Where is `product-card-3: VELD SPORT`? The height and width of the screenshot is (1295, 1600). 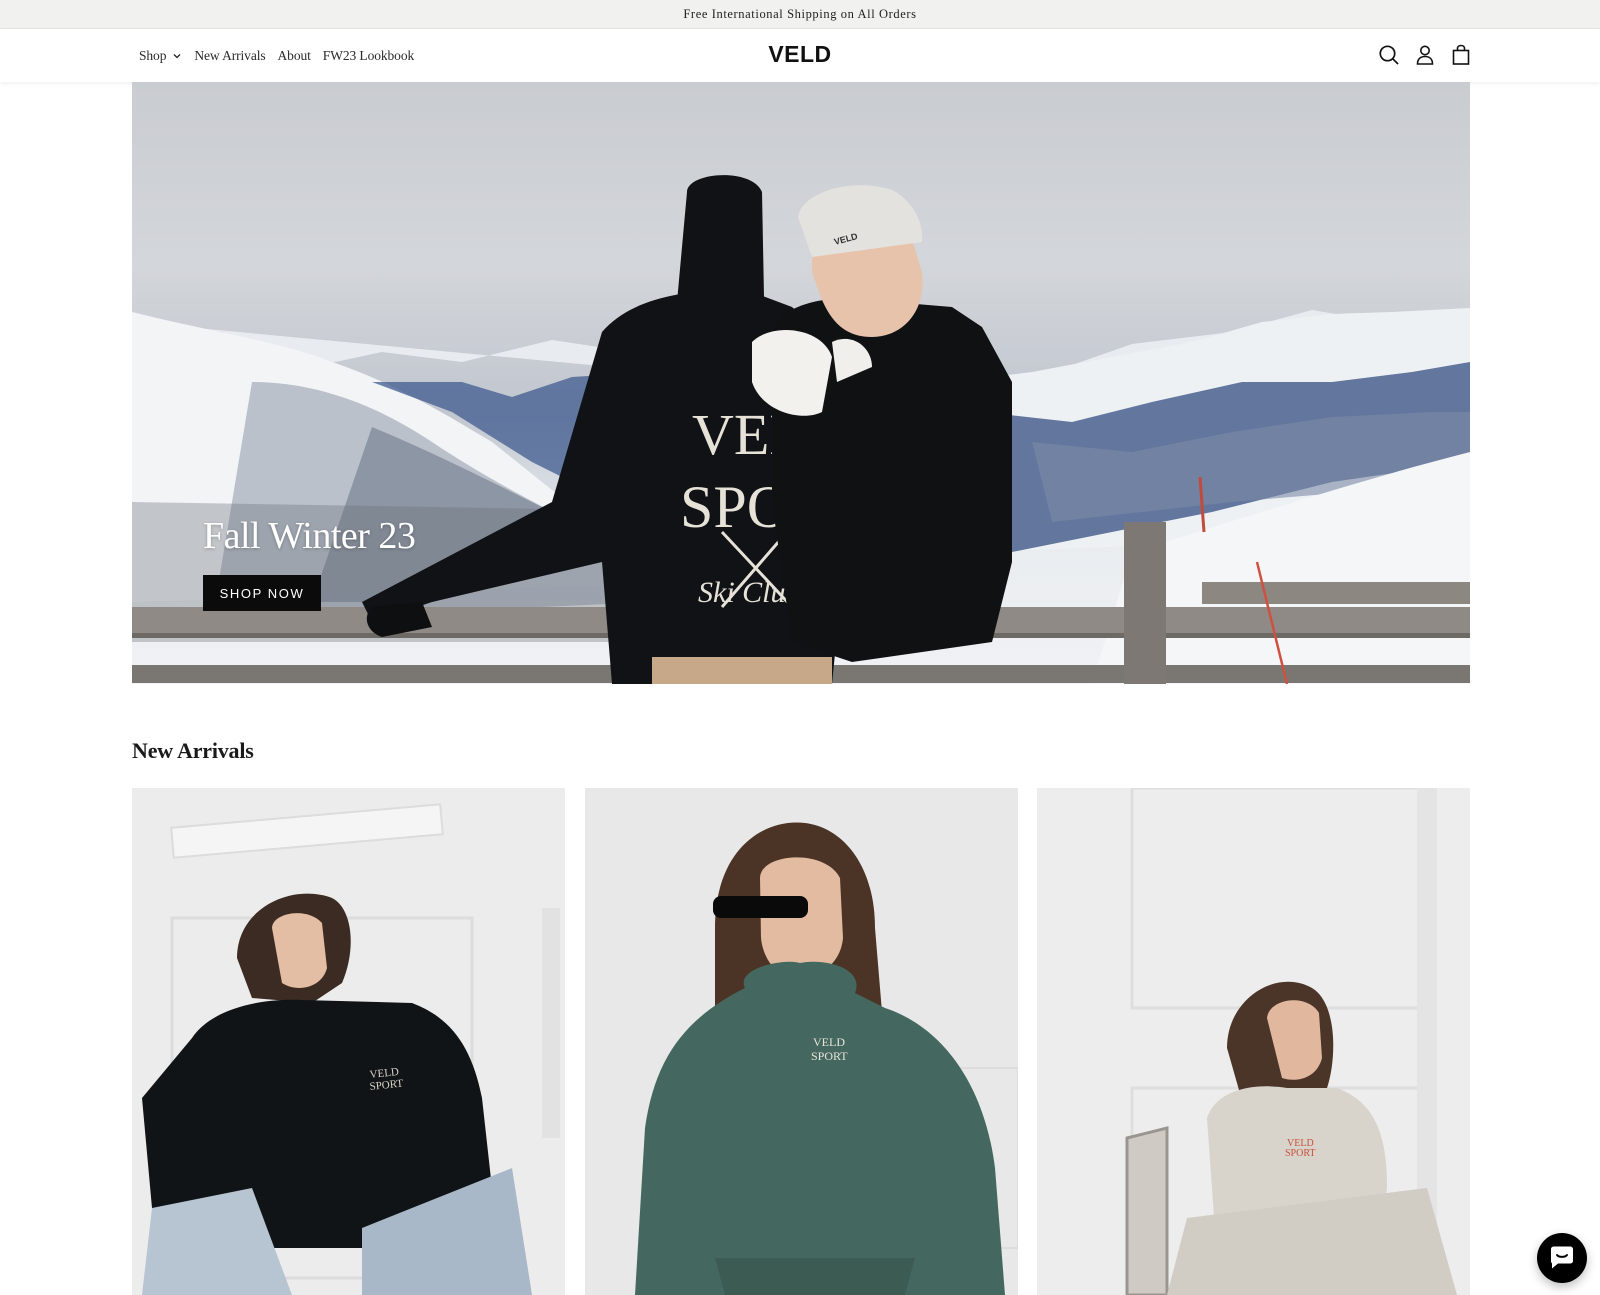
product-card-3: VELD SPORT is located at coordinates (1253, 1041).